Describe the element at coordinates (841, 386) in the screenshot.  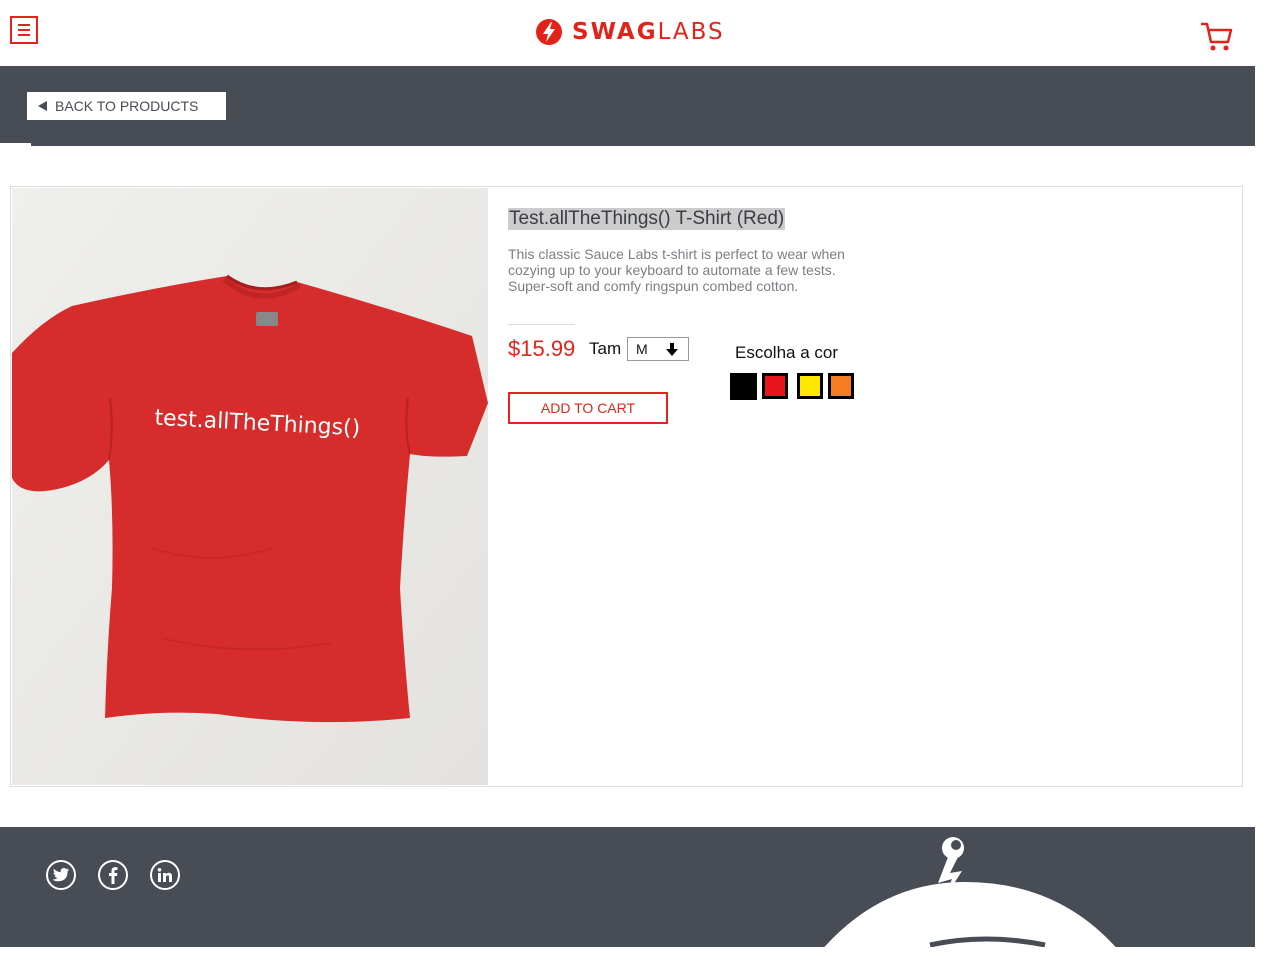
I see `color-swatch-orange` at that location.